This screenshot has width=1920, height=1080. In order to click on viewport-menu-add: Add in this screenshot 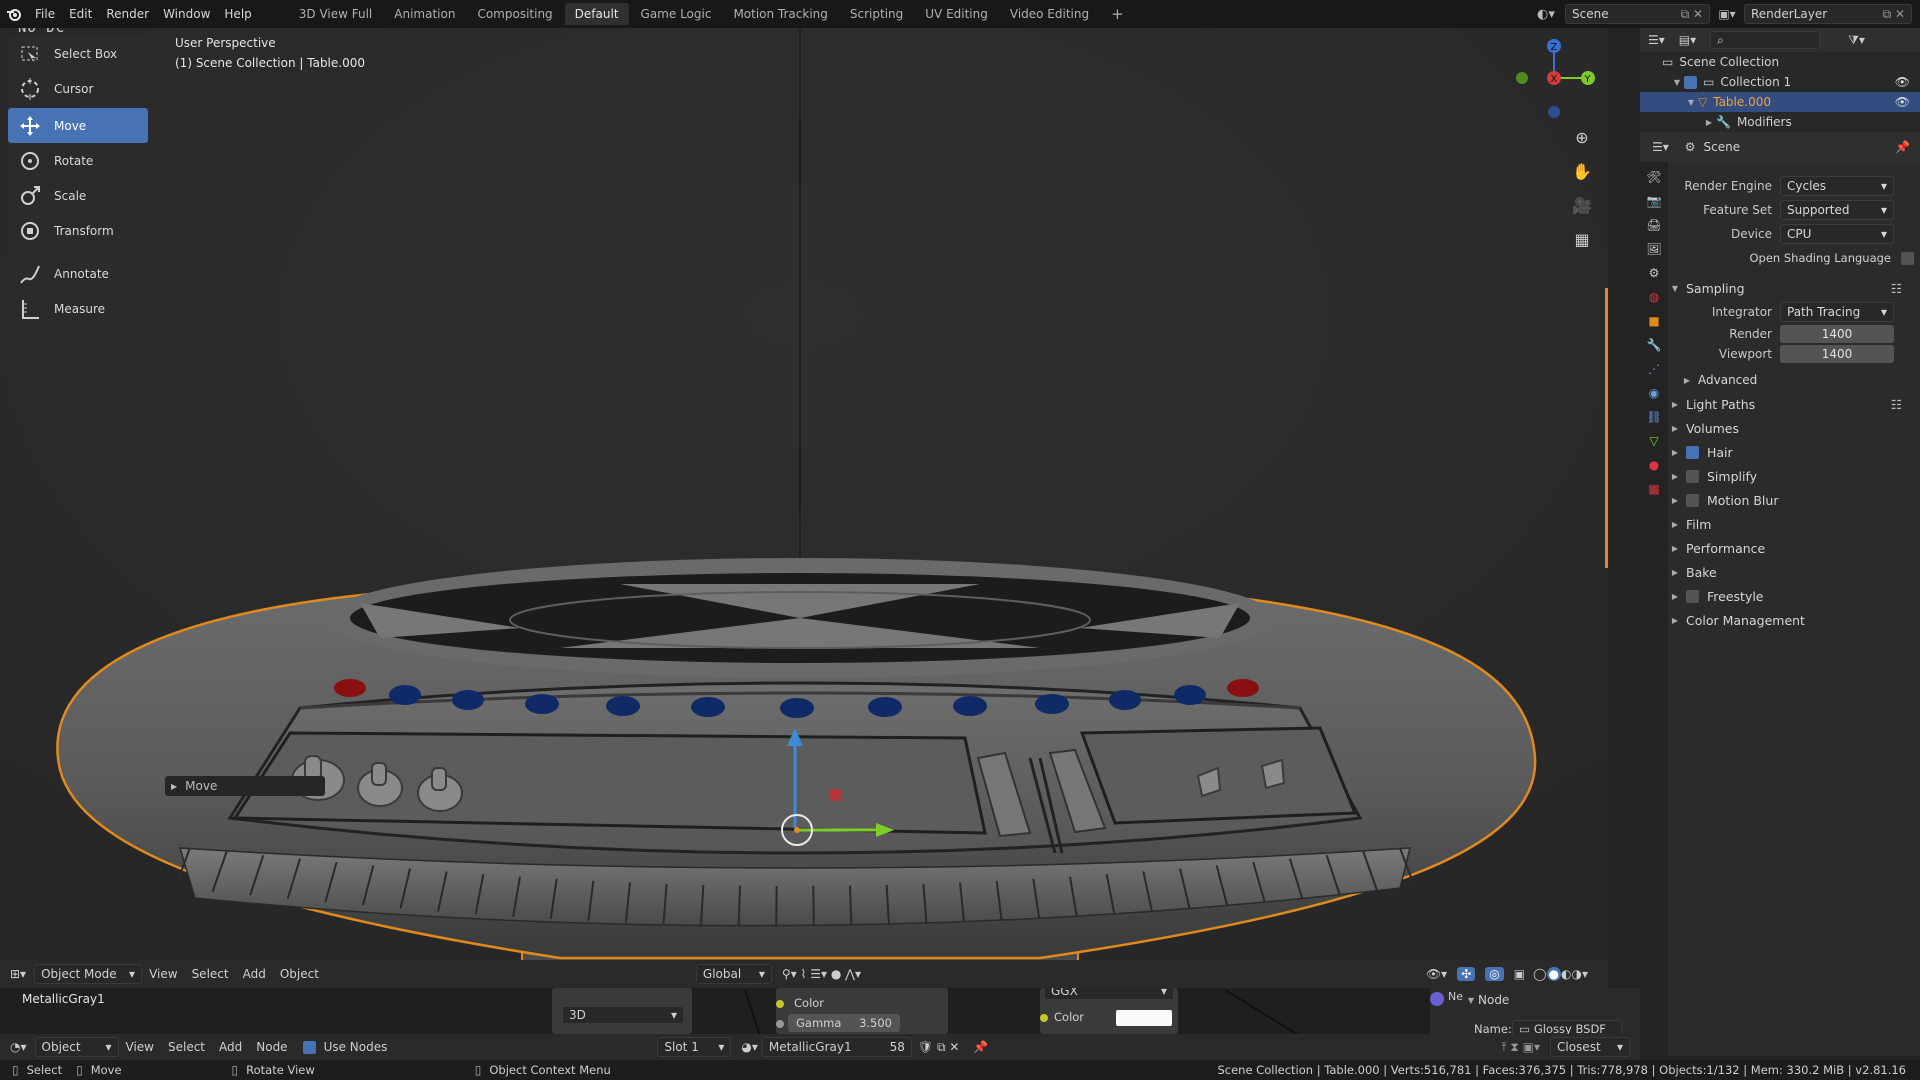, I will do `click(254, 974)`.